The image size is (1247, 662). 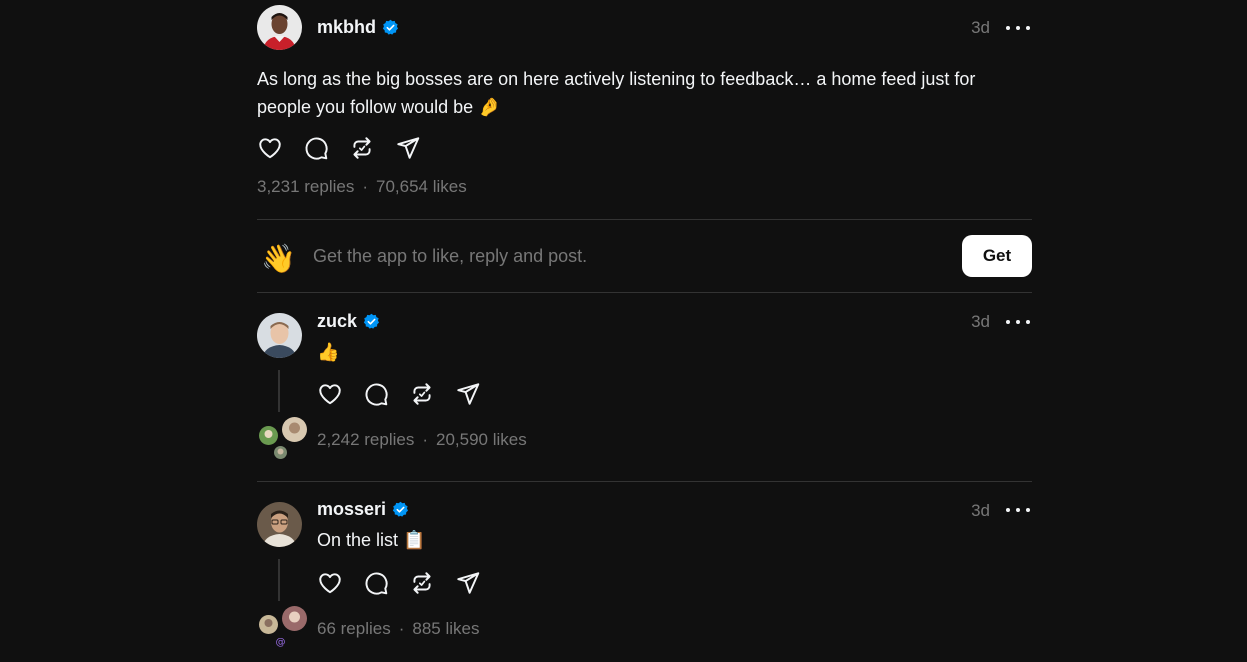 I want to click on waving-hand-icon: 👋, so click(x=278, y=258).